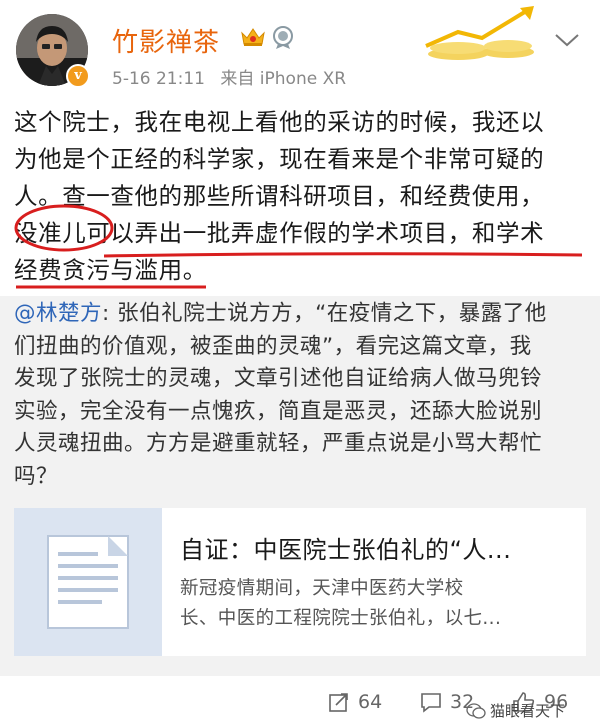  I want to click on chevron-down-icon, so click(567, 40).